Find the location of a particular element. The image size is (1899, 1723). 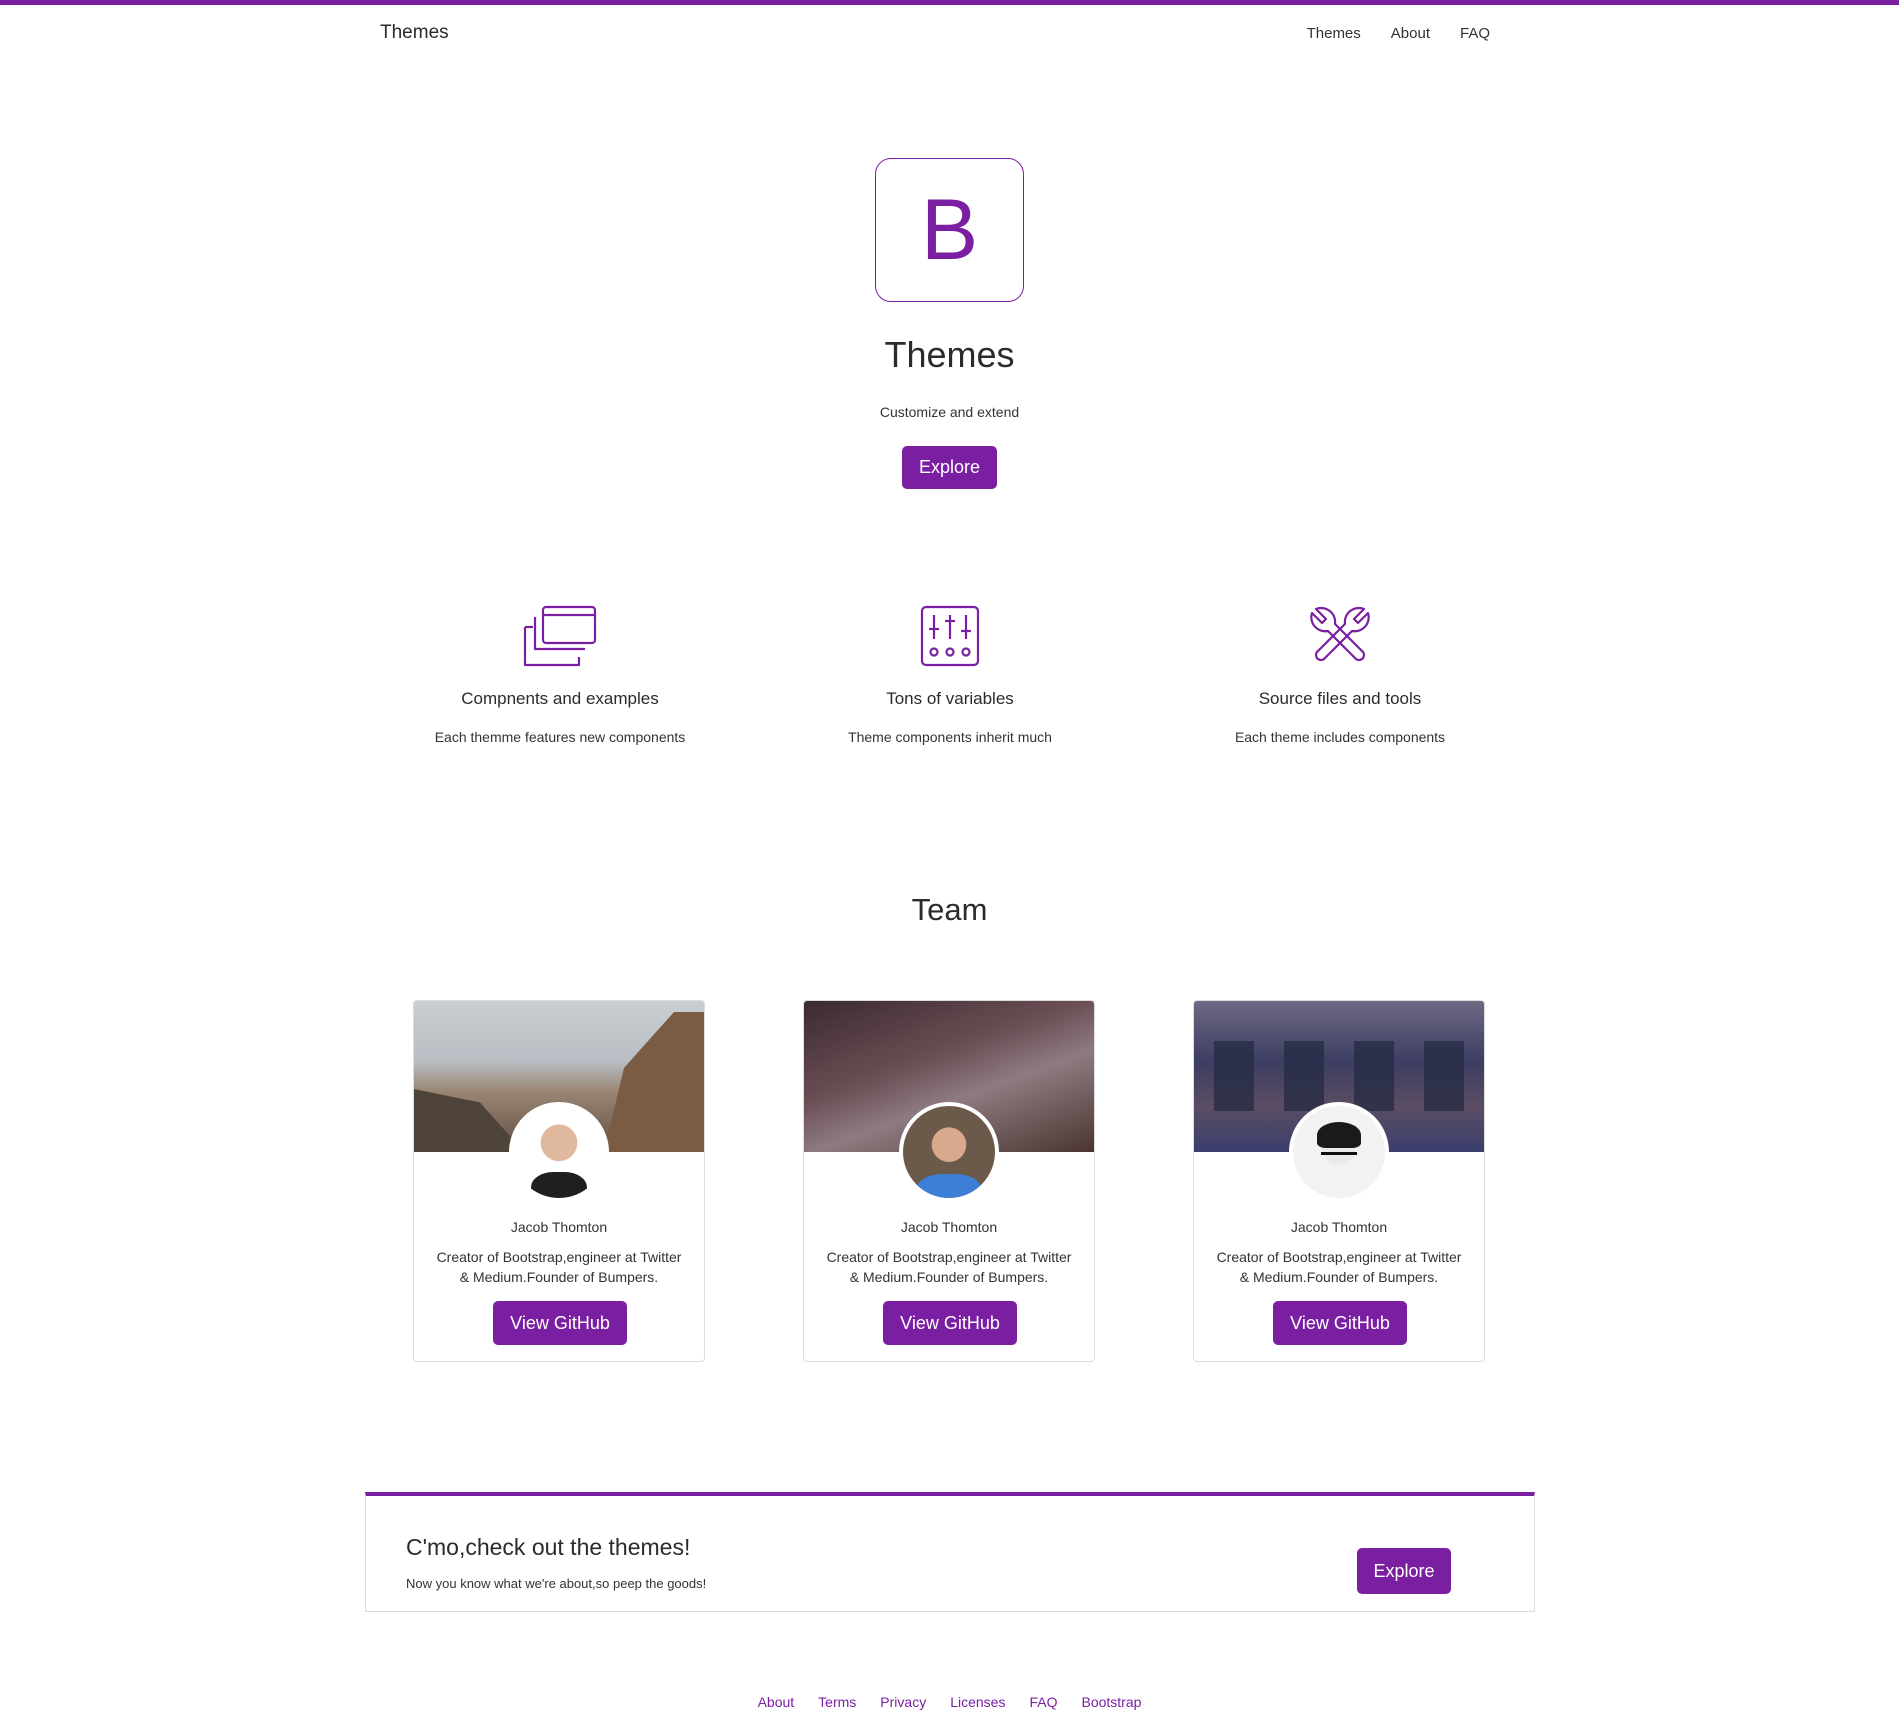

windows-stack-icon is located at coordinates (560, 637).